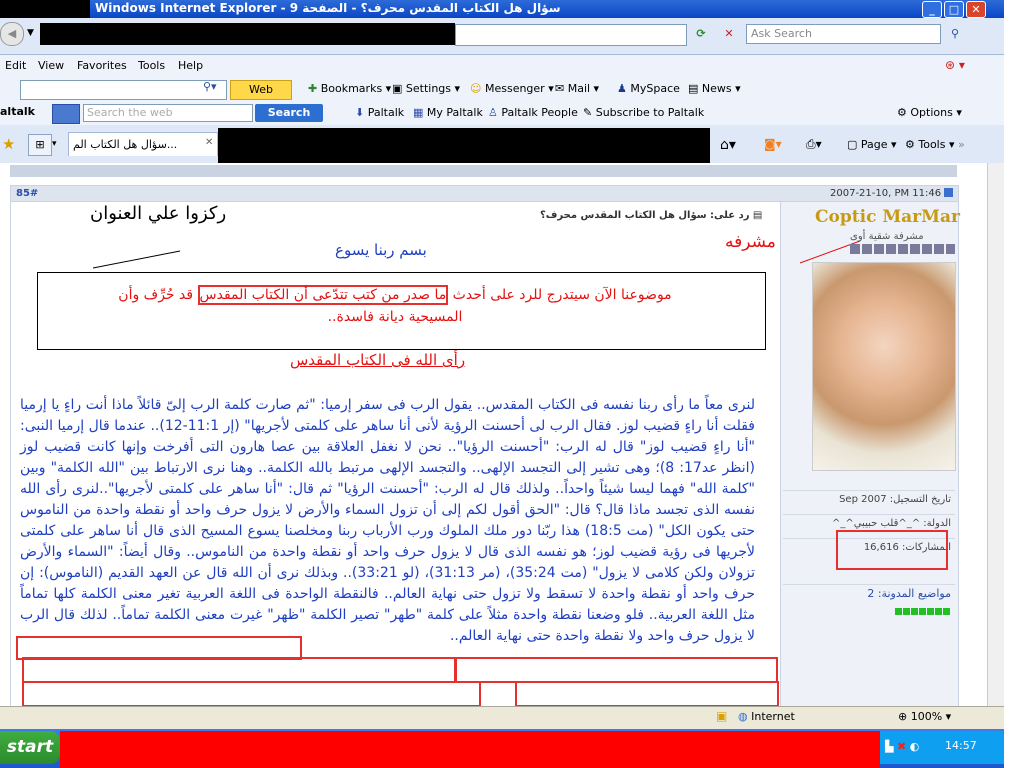 The width and height of the screenshot is (1024, 768). I want to click on maximize-button: □, so click(954, 9).